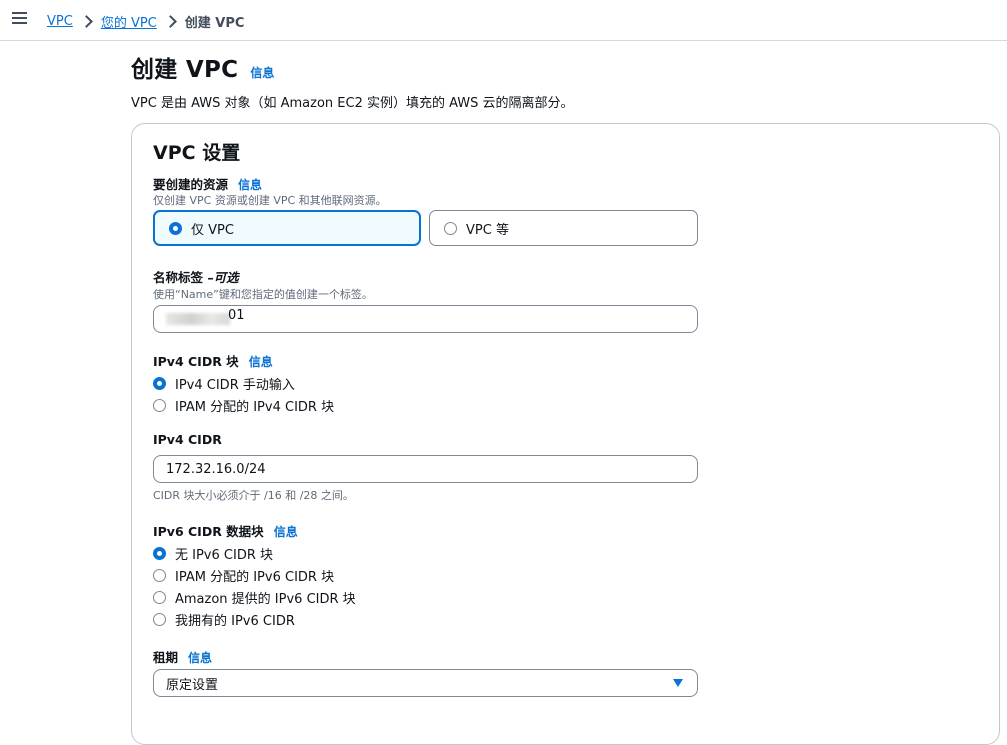 The image size is (1007, 745). Describe the element at coordinates (60, 21) in the screenshot. I see `breadcrumb-link-vpc: VPC` at that location.